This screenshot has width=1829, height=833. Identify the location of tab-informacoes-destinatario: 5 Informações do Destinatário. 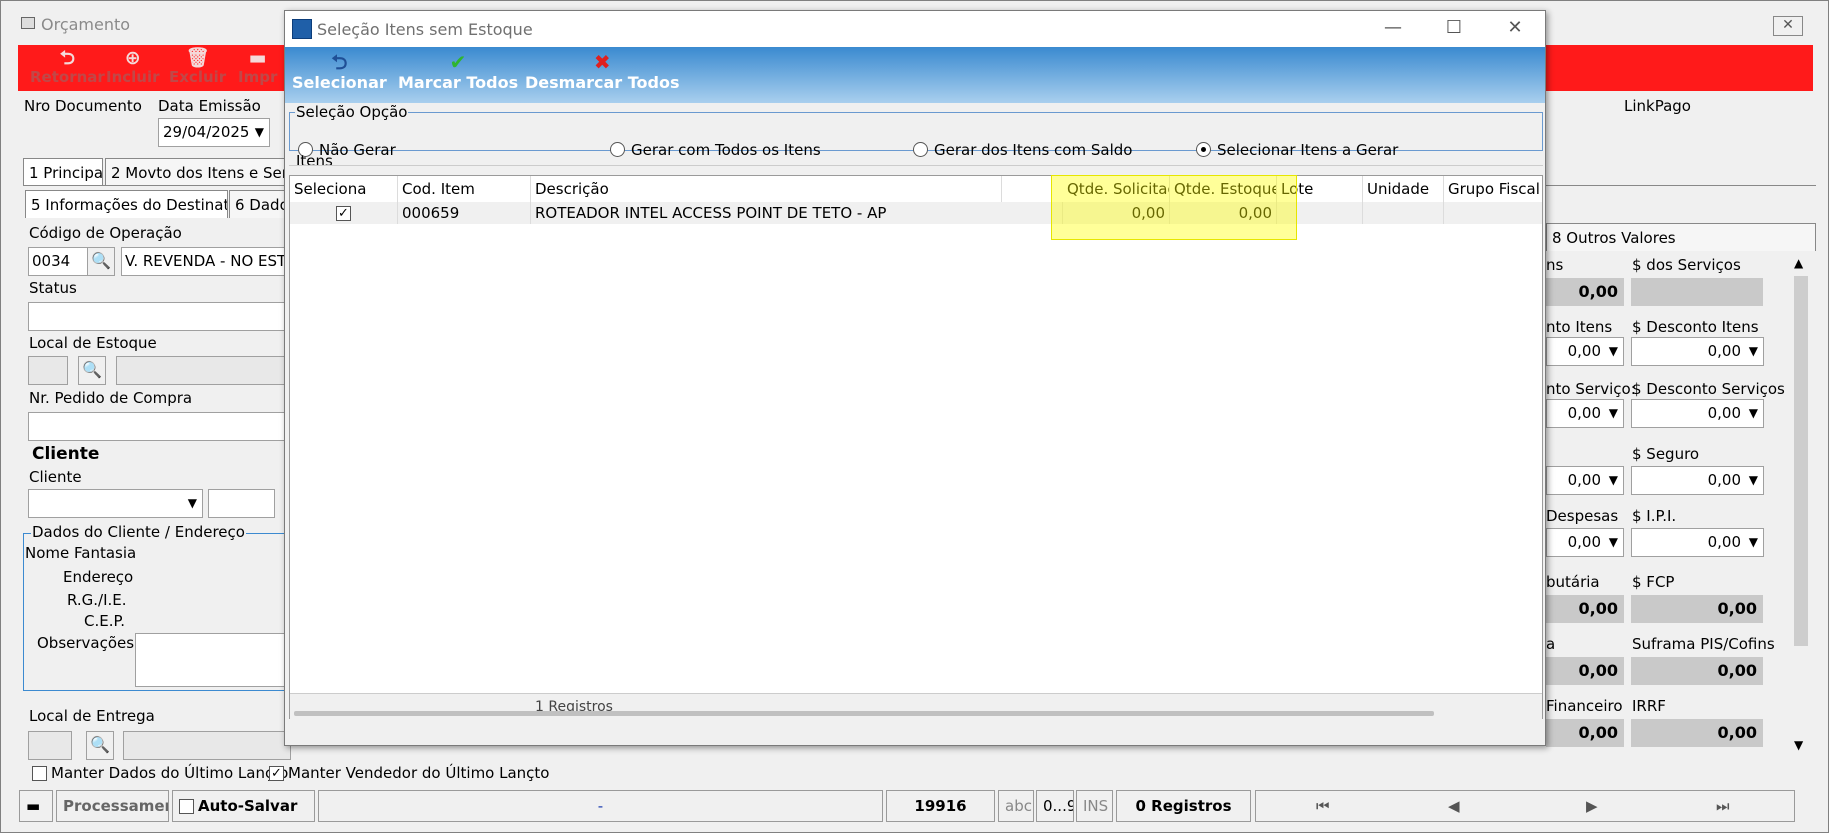
(126, 204).